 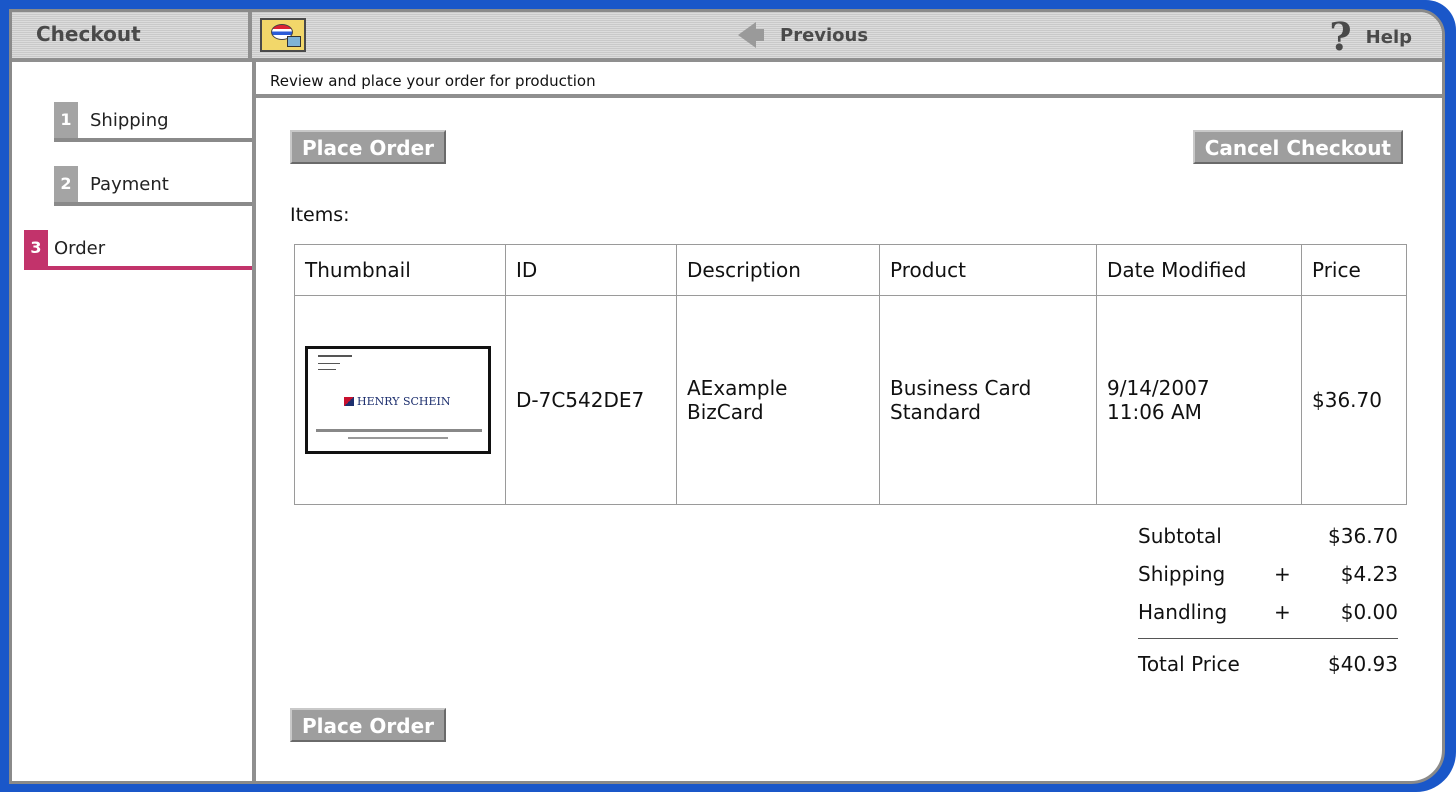 What do you see at coordinates (368, 147) in the screenshot?
I see `place-order-button-top: Place Order` at bounding box center [368, 147].